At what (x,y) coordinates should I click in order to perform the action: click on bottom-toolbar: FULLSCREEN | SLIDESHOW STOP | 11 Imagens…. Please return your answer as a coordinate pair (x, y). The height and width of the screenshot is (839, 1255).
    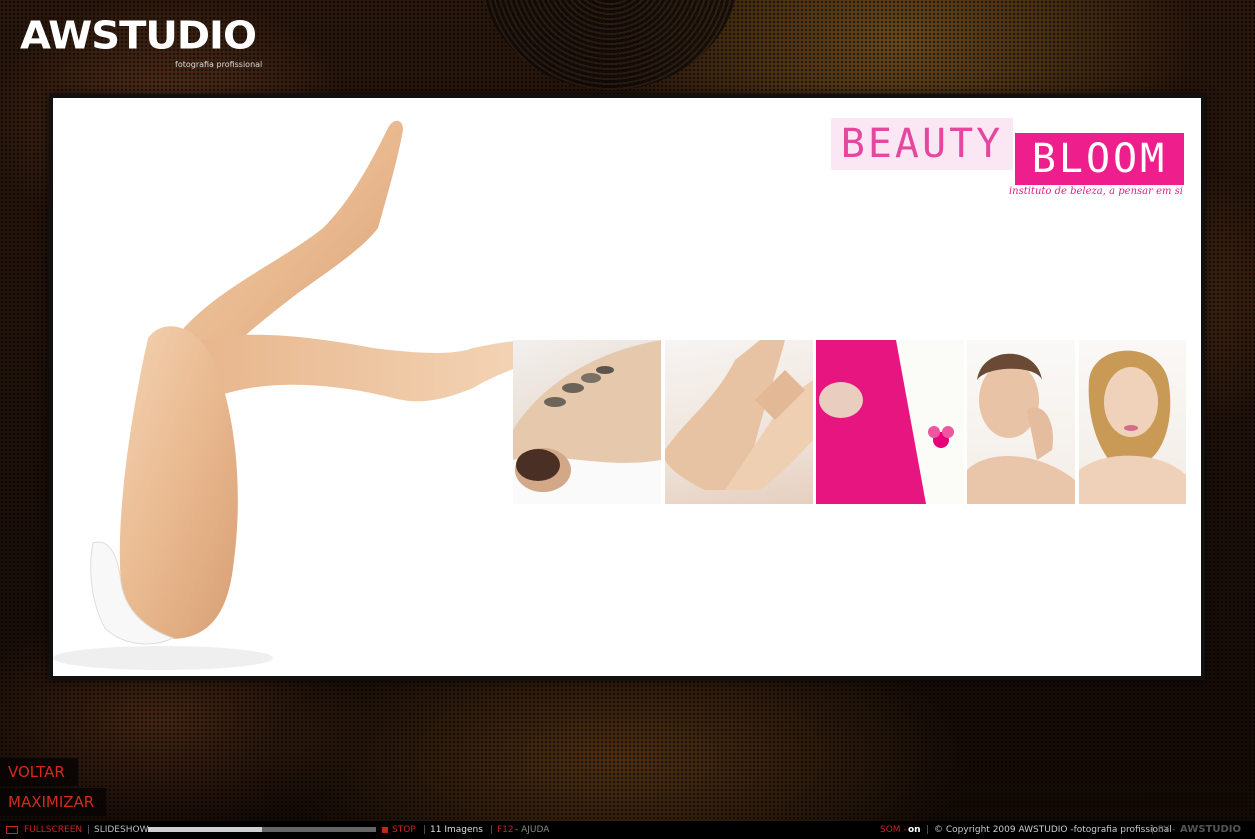
    Looking at the image, I should click on (627, 830).